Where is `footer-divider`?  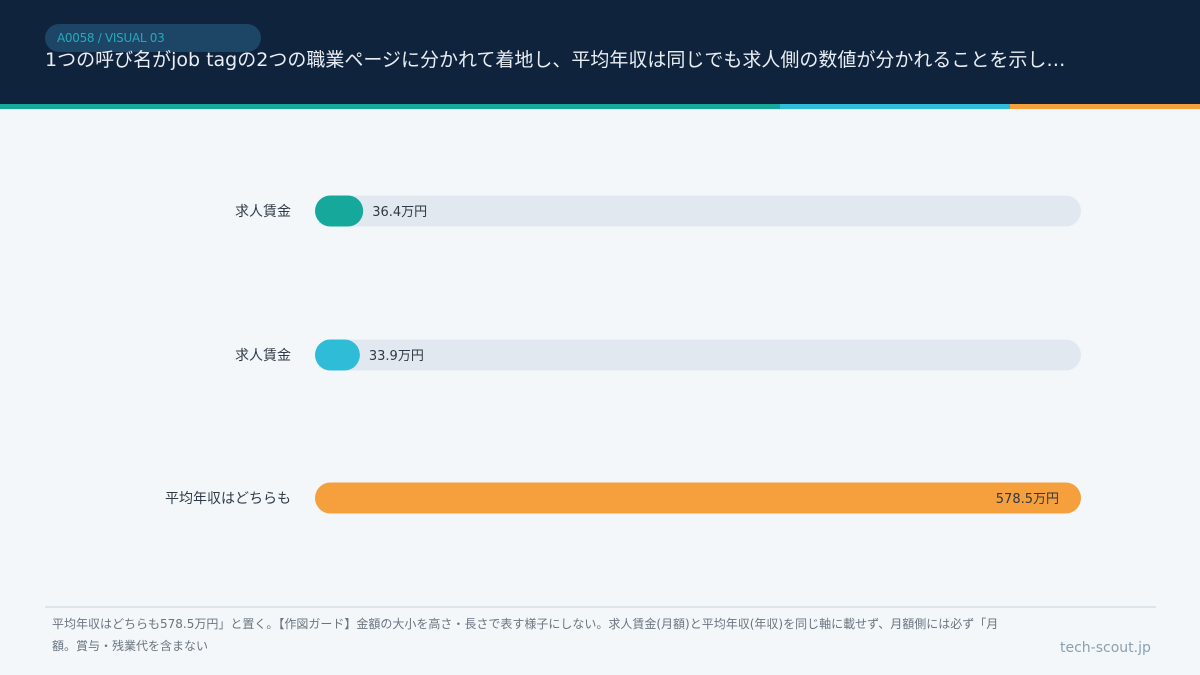 footer-divider is located at coordinates (600, 607).